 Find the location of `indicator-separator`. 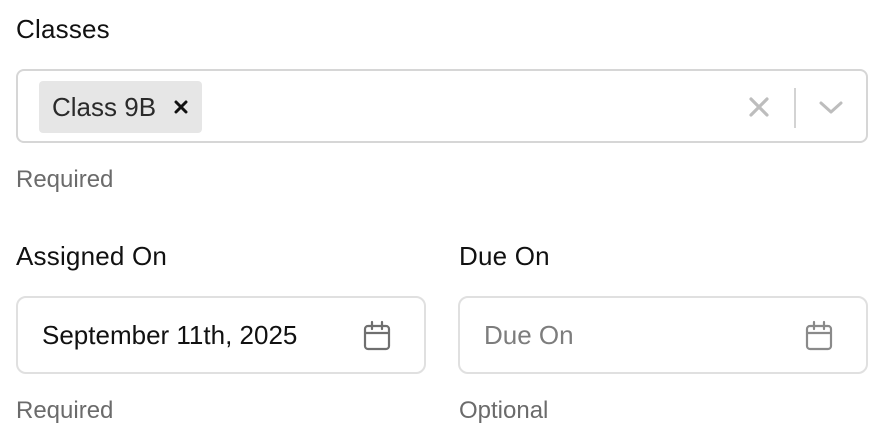

indicator-separator is located at coordinates (795, 108).